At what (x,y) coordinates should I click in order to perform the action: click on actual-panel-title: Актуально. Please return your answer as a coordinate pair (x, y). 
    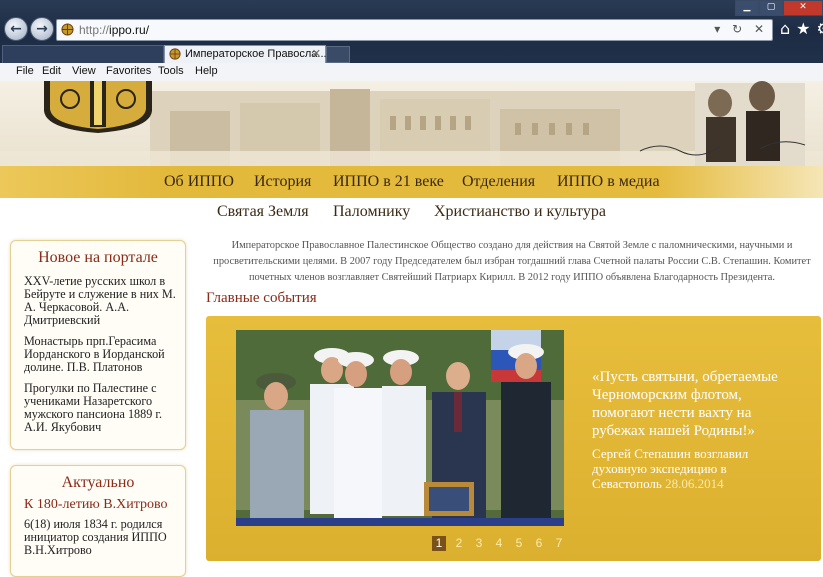
    Looking at the image, I should click on (98, 482).